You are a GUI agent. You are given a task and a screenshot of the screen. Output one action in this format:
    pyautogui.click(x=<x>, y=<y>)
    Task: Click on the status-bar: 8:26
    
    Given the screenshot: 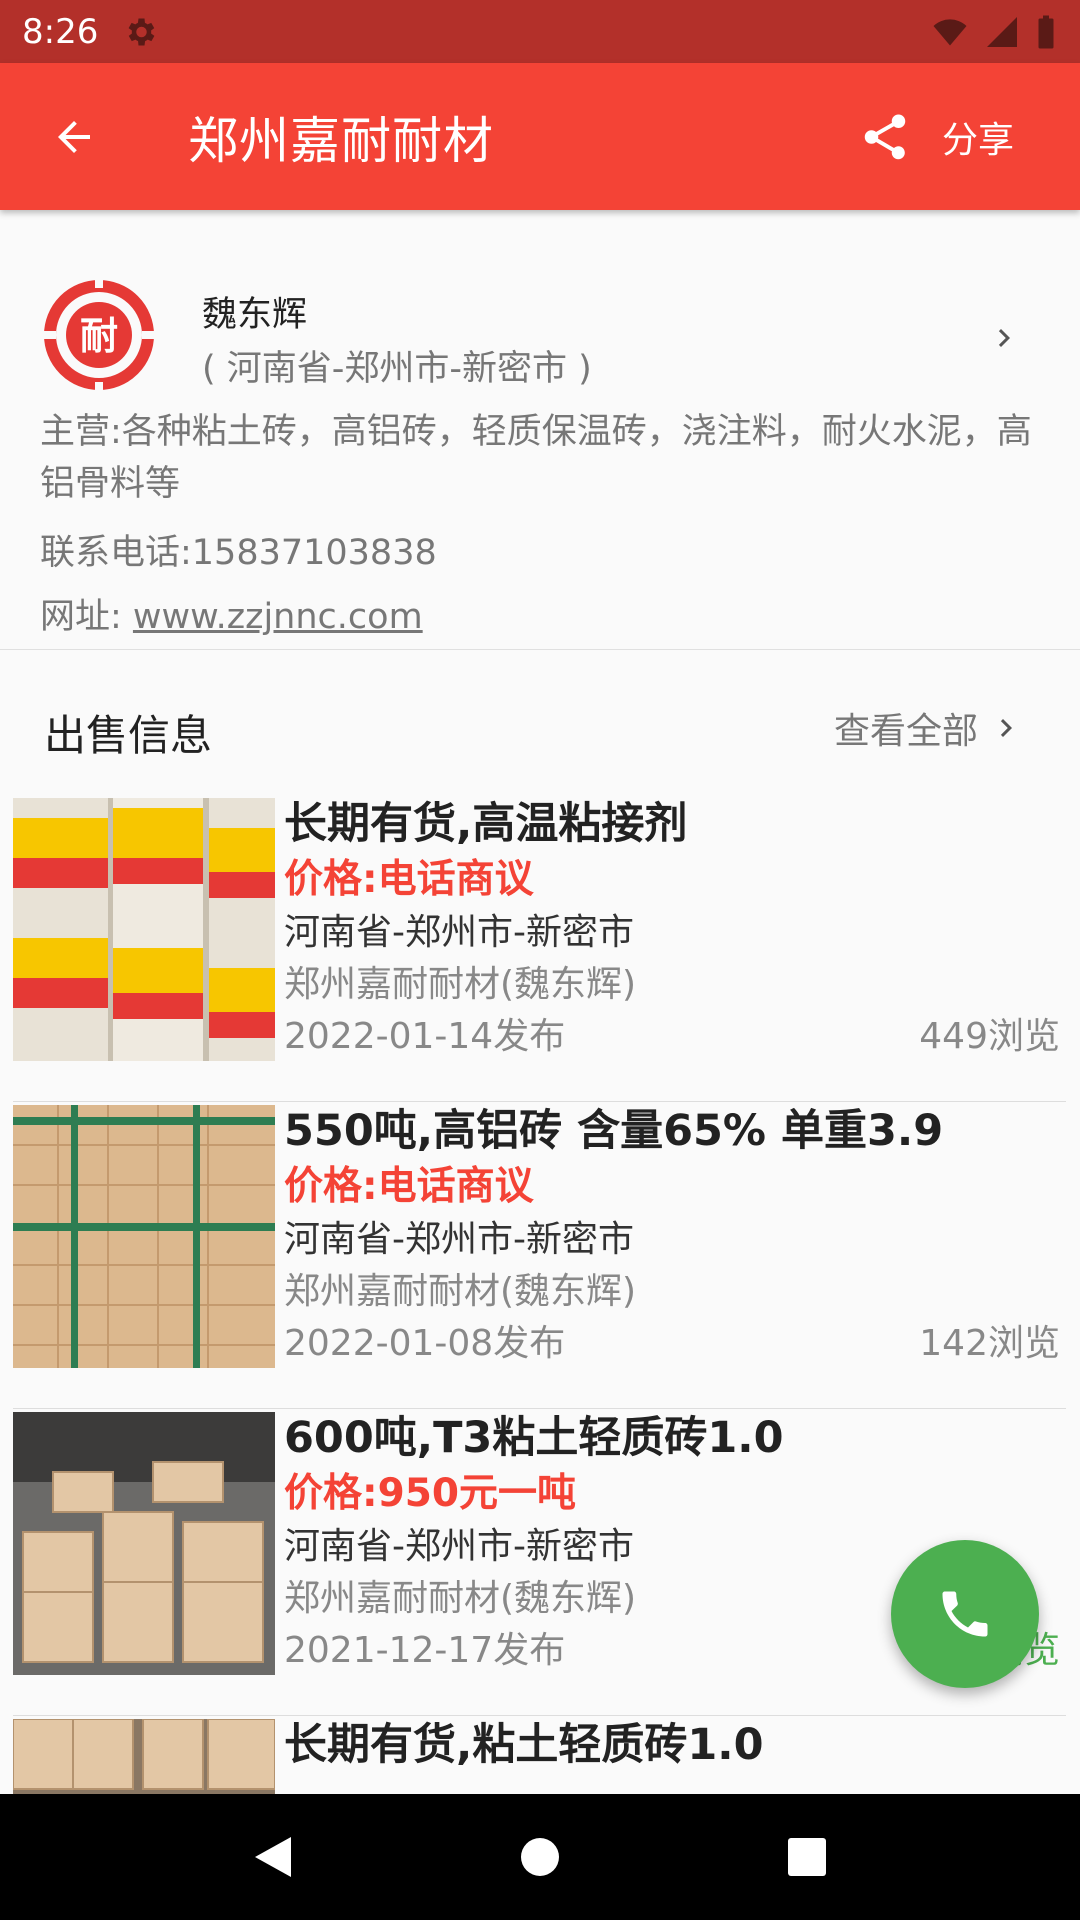 What is the action you would take?
    pyautogui.click(x=540, y=31)
    